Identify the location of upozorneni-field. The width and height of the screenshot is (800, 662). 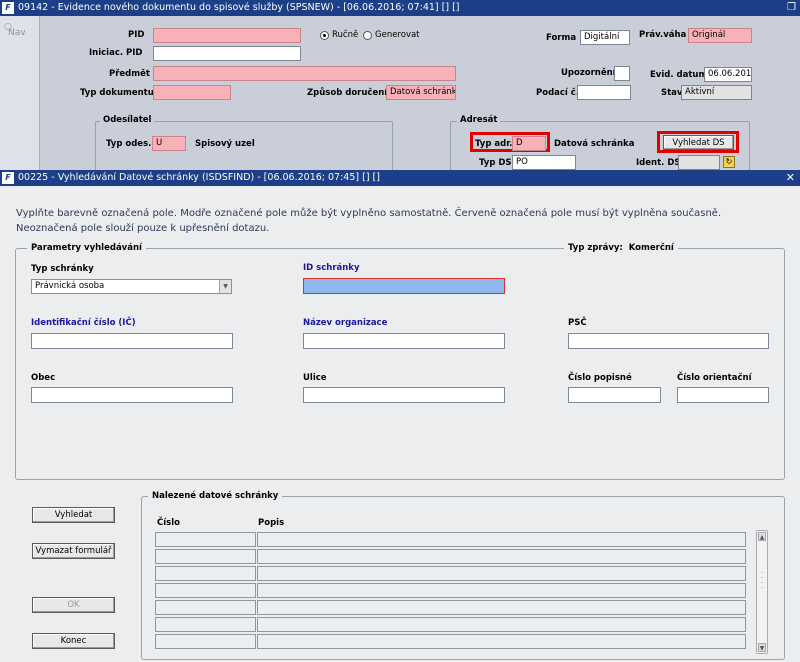
(622, 73).